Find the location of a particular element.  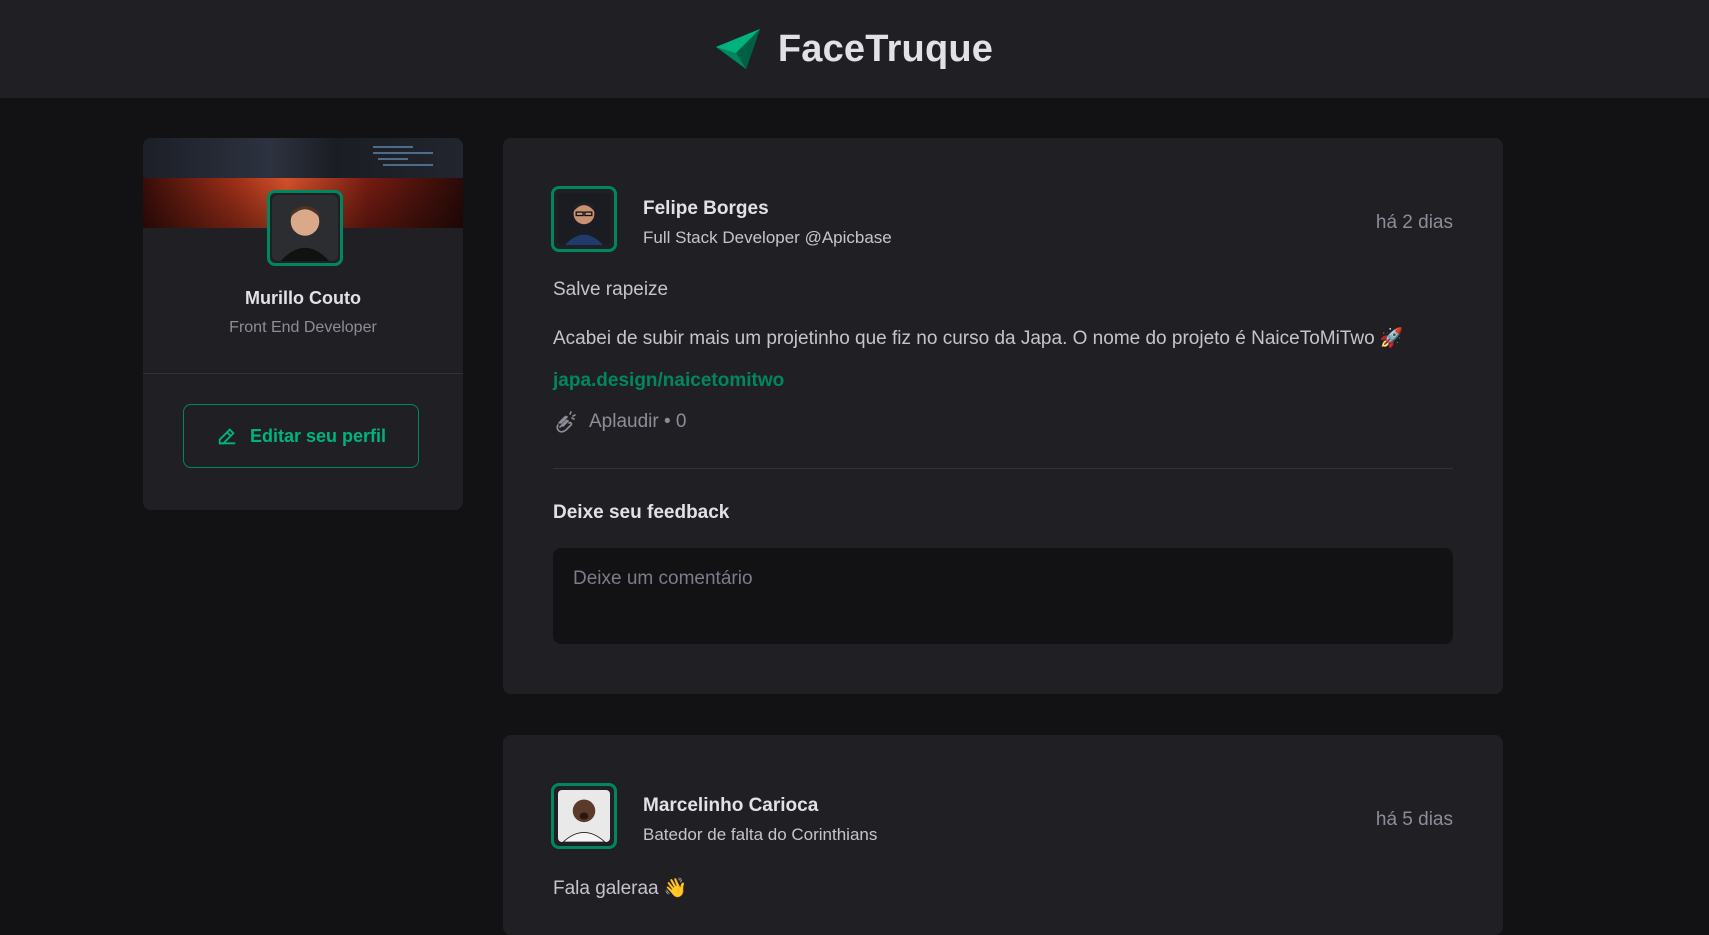

post-paragraph: Salve rapeize is located at coordinates (611, 289).